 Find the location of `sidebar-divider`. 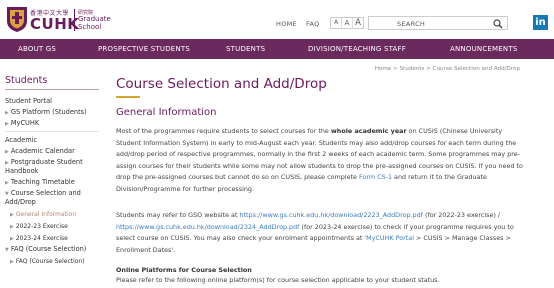

sidebar-divider is located at coordinates (52, 131).